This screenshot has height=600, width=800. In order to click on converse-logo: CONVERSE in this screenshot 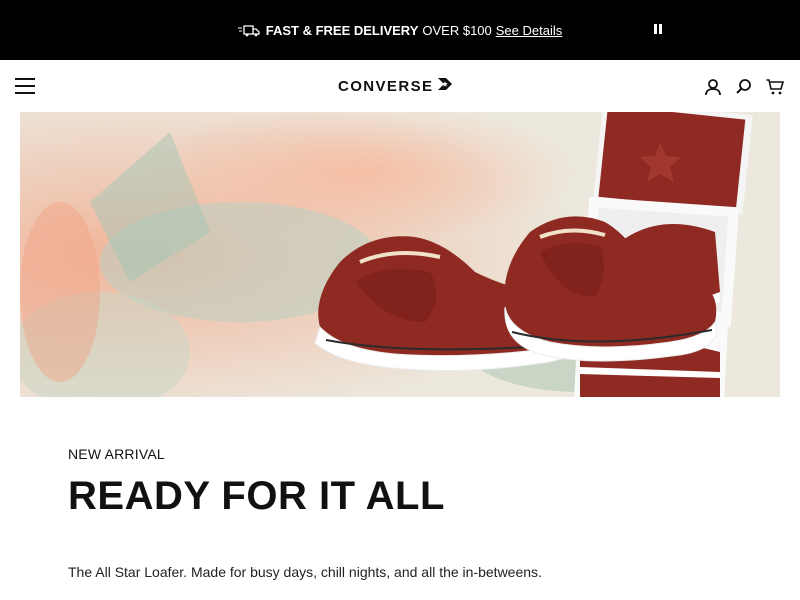, I will do `click(396, 86)`.